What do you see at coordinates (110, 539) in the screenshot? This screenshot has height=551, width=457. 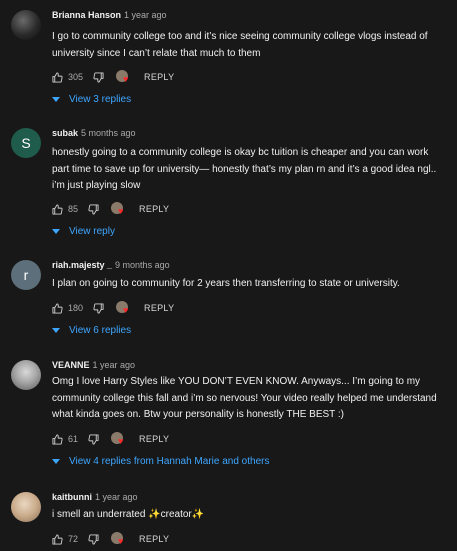 I see `comment-actions: 72 ♥ REPLY` at bounding box center [110, 539].